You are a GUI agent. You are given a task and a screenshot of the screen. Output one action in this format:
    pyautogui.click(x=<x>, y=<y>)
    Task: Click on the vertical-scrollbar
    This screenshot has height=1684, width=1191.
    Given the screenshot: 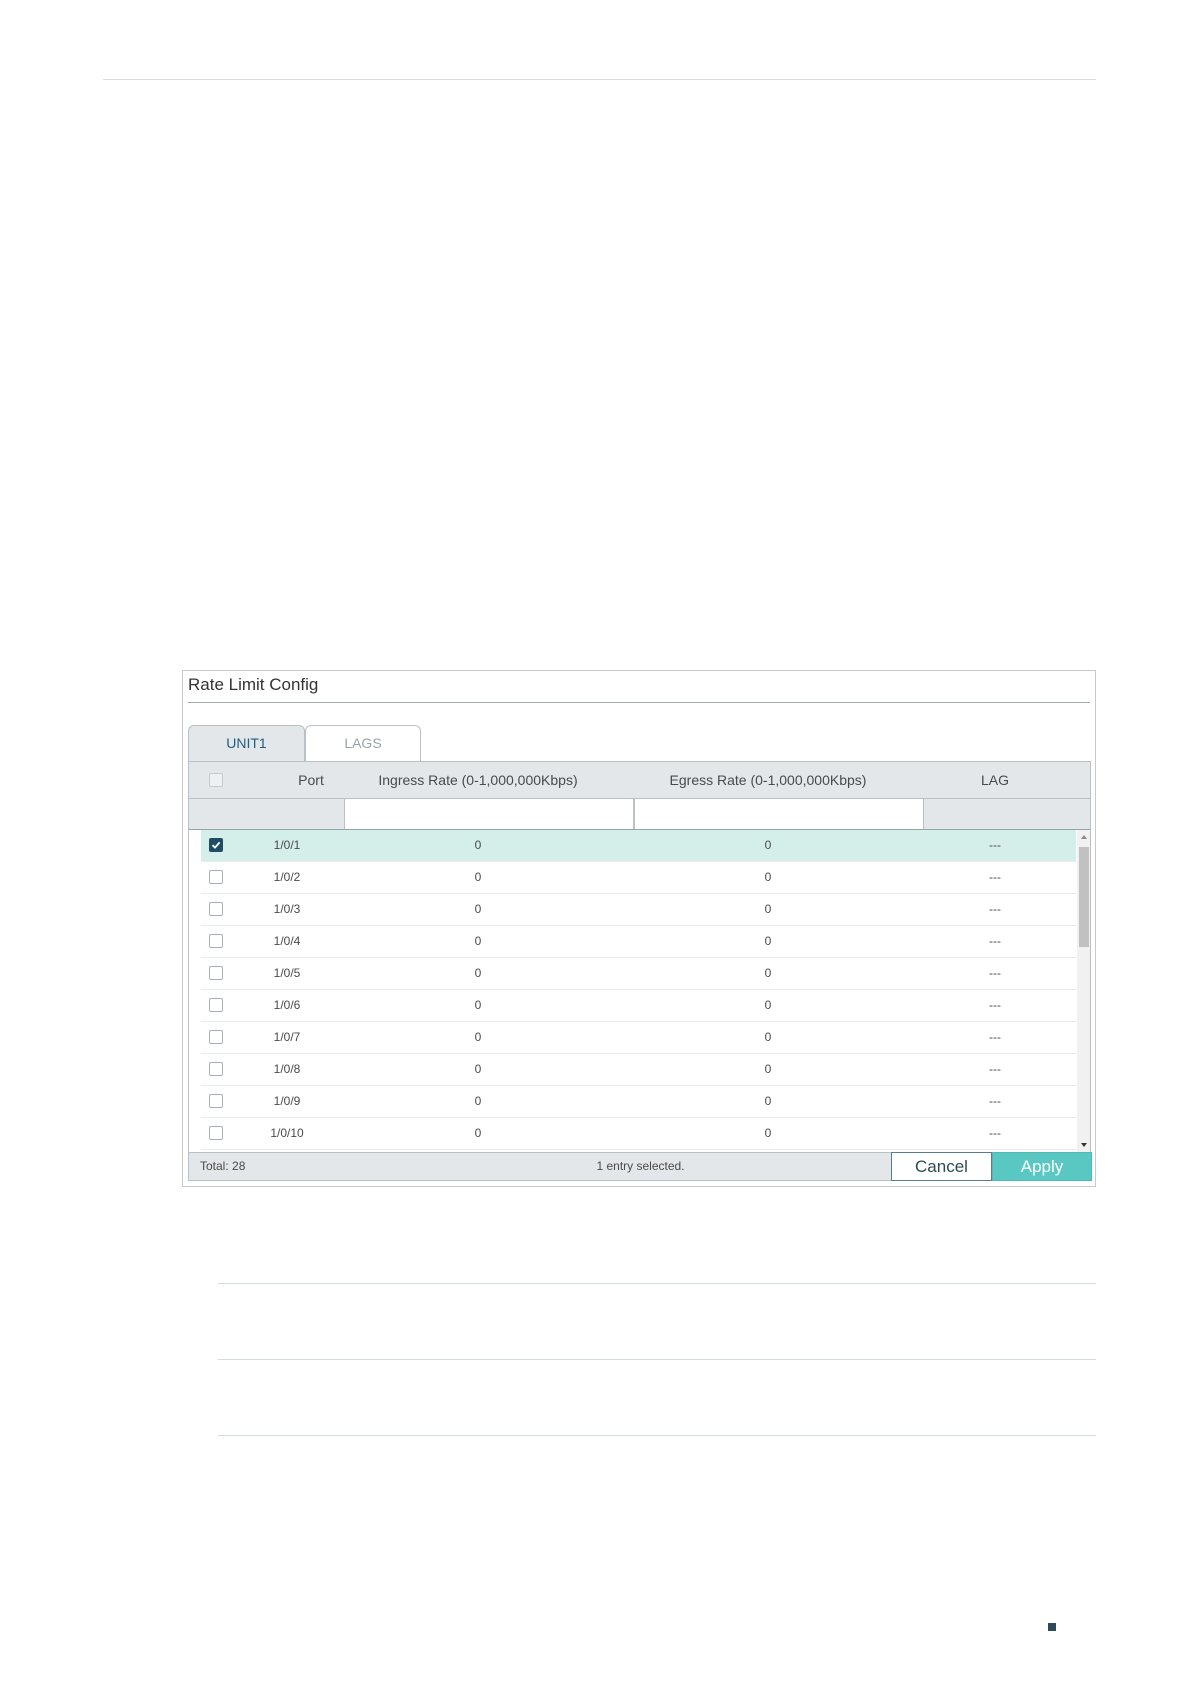 What is the action you would take?
    pyautogui.click(x=1083, y=991)
    